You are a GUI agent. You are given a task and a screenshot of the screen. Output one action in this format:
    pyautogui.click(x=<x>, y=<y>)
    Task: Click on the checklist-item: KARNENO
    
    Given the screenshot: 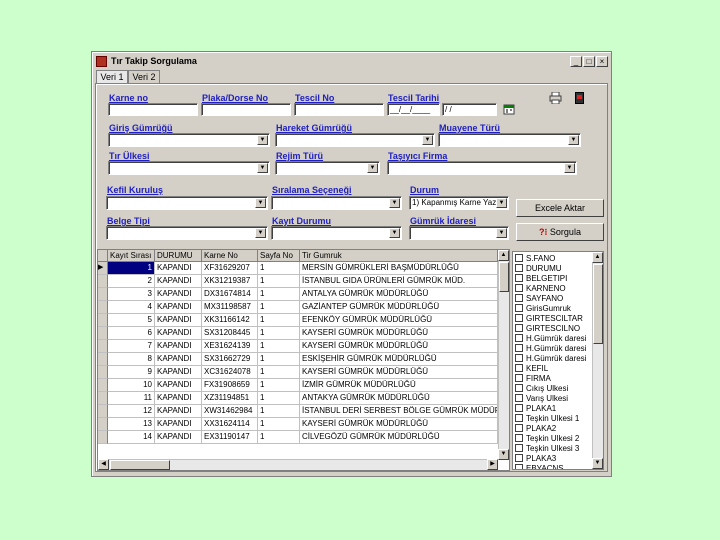 What is the action you would take?
    pyautogui.click(x=554, y=289)
    